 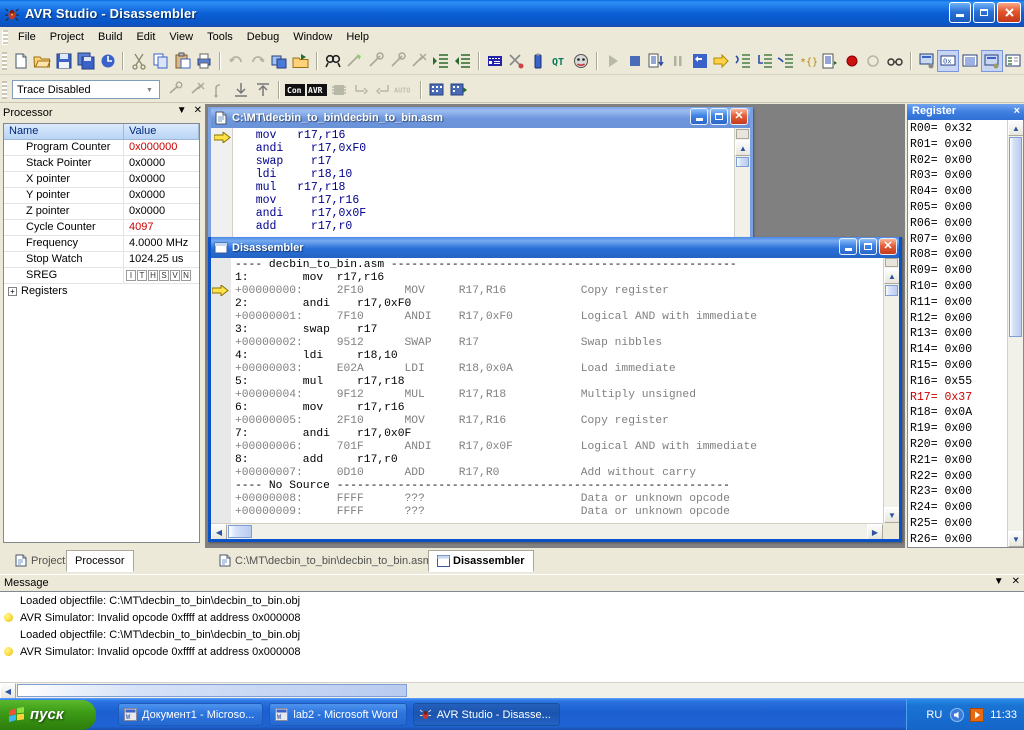 What do you see at coordinates (131, 275) in the screenshot?
I see `sreg-flag: I` at bounding box center [131, 275].